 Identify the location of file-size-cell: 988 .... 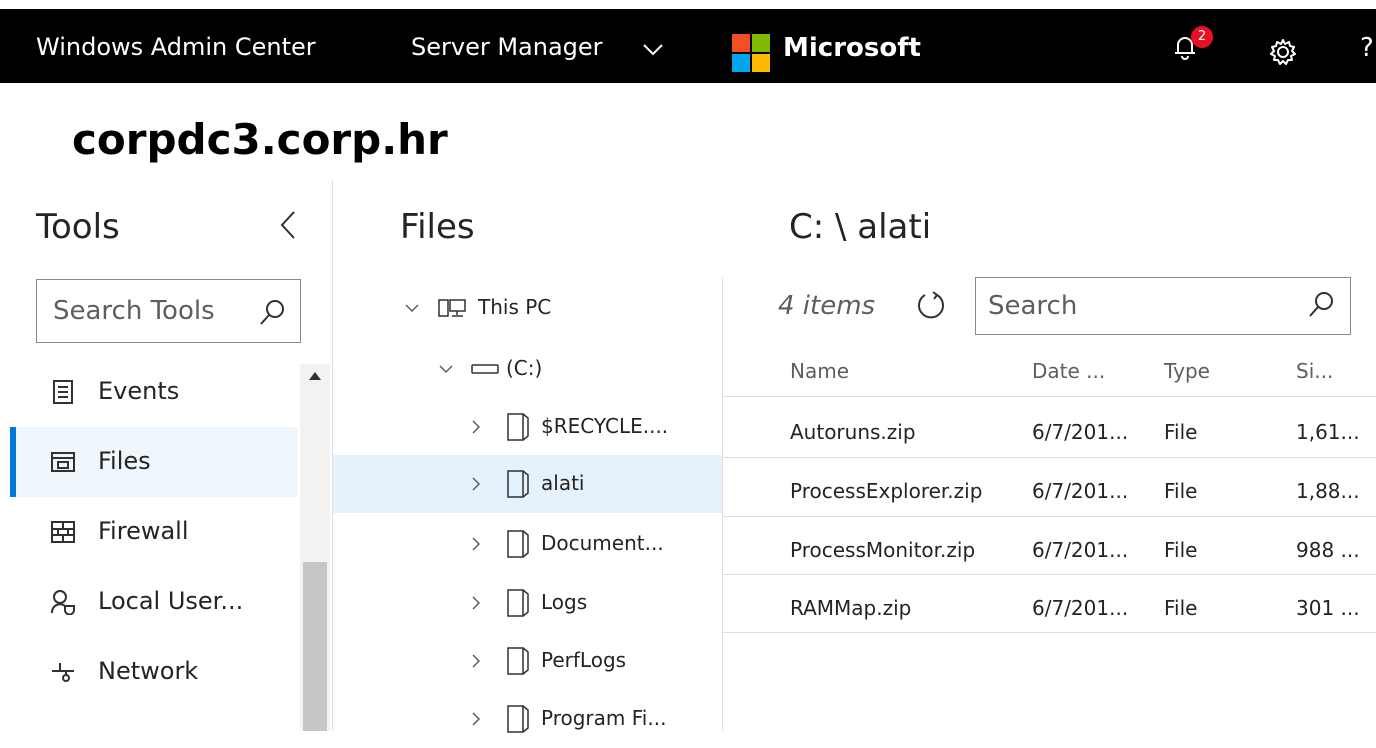
(1328, 550).